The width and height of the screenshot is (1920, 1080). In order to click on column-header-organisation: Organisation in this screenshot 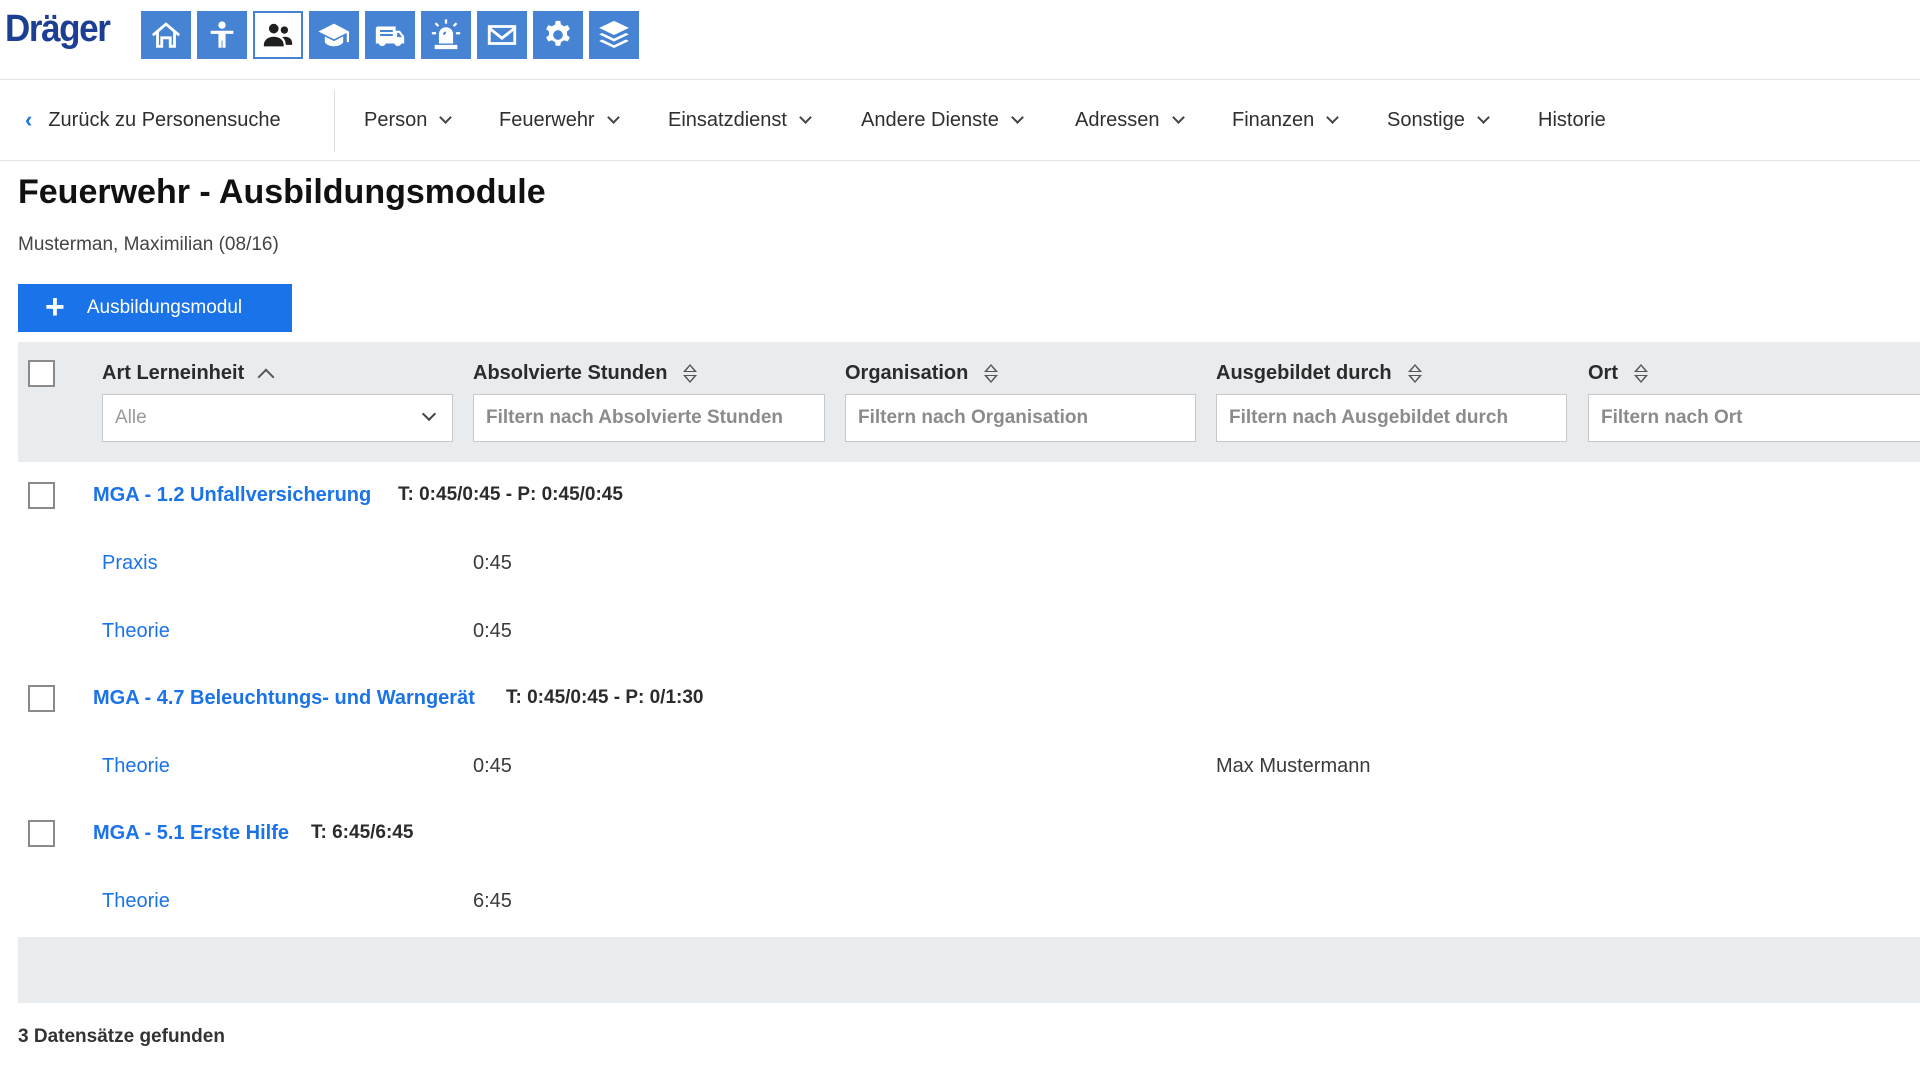, I will do `click(922, 373)`.